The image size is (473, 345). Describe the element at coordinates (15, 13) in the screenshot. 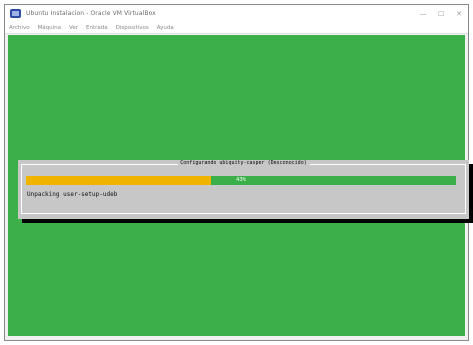

I see `virtualbox-icon` at that location.